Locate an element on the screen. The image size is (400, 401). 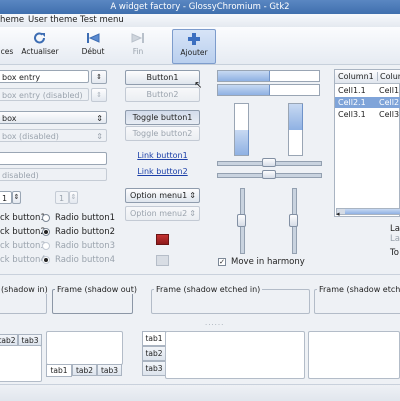
refresh-button: Actualiser is located at coordinates (40, 45).